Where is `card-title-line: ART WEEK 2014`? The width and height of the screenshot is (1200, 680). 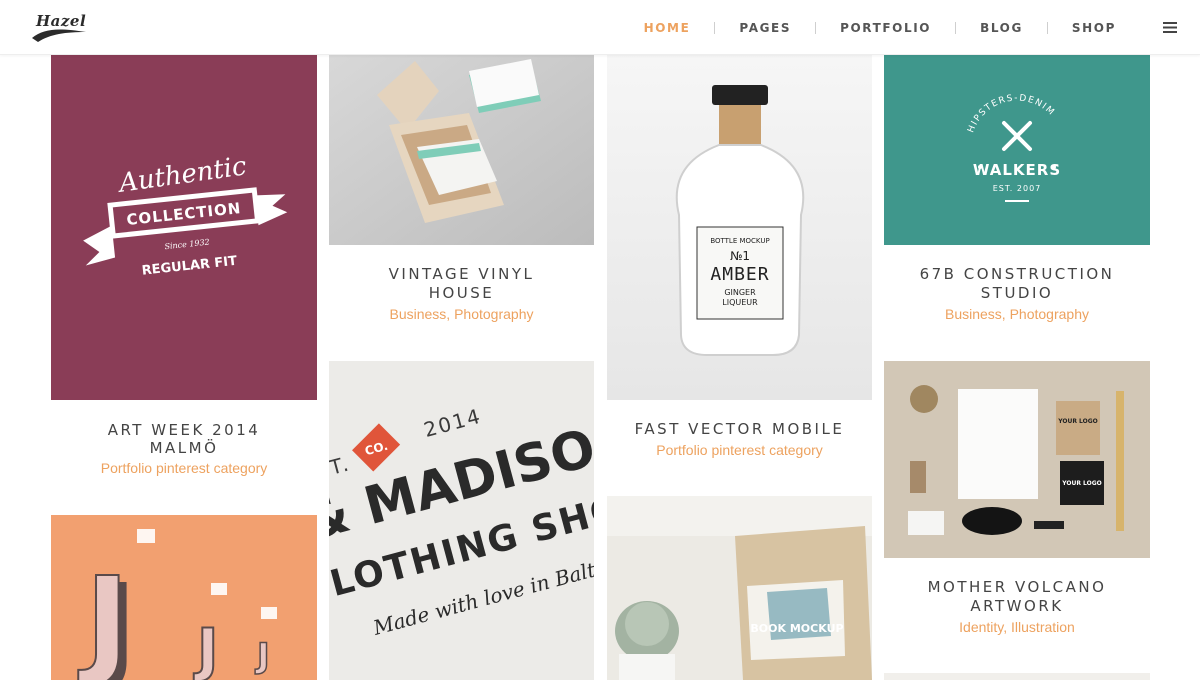
card-title-line: ART WEEK 2014 is located at coordinates (184, 430).